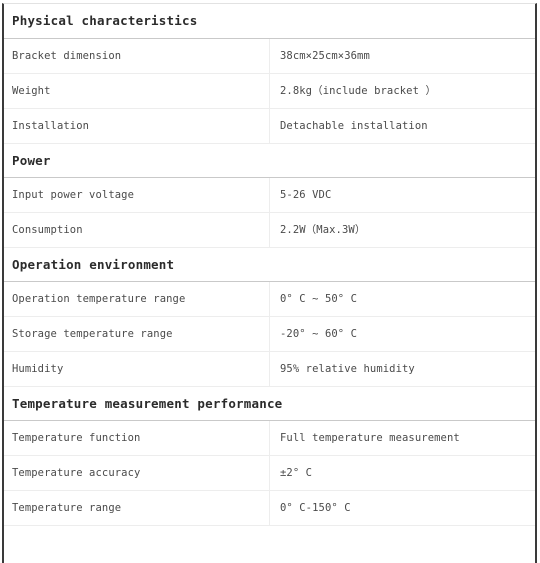 The height and width of the screenshot is (563, 540). I want to click on section-title-physical-characteristics: Physical characteristics, so click(269, 21).